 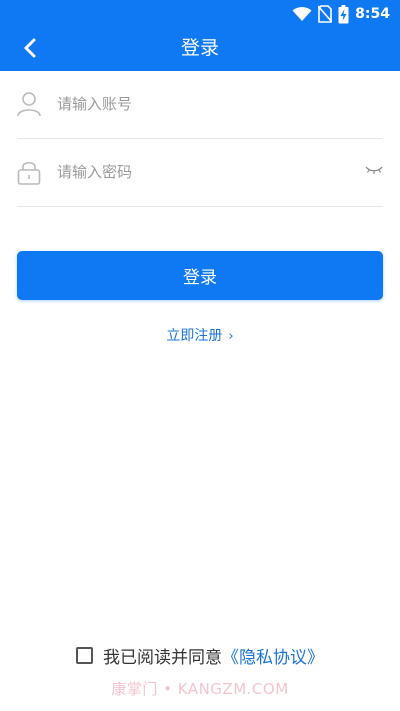 I want to click on lock-icon, so click(x=29, y=173).